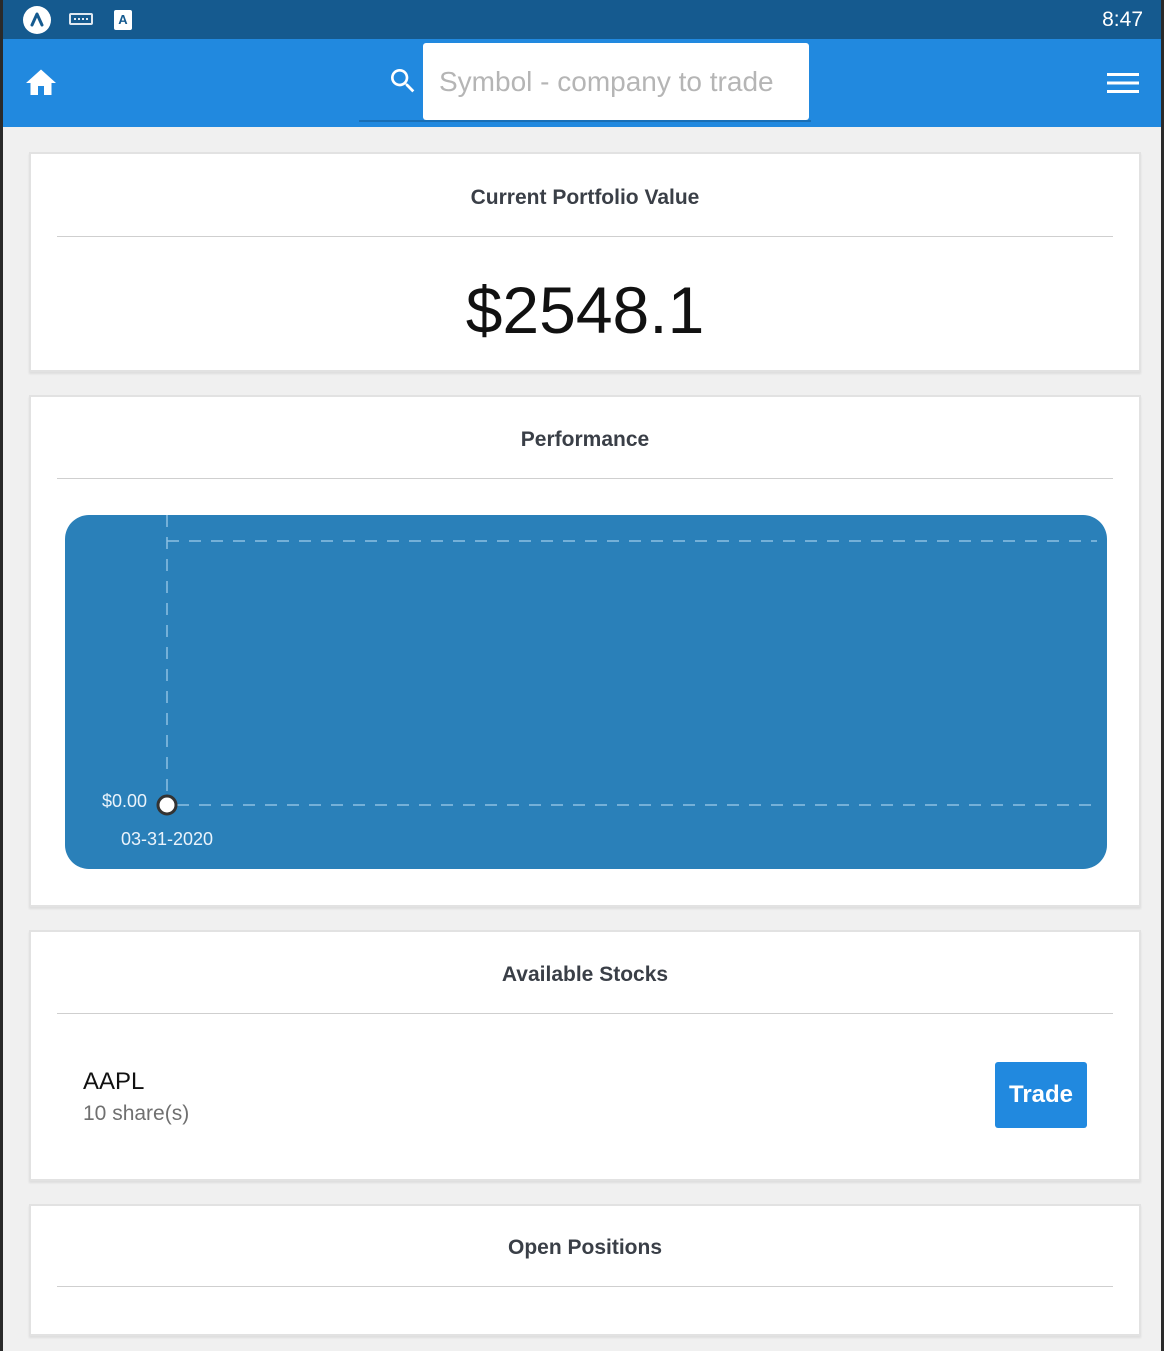 The width and height of the screenshot is (1164, 1351). What do you see at coordinates (136, 1113) in the screenshot?
I see `stock-shares: 10 share(s)` at bounding box center [136, 1113].